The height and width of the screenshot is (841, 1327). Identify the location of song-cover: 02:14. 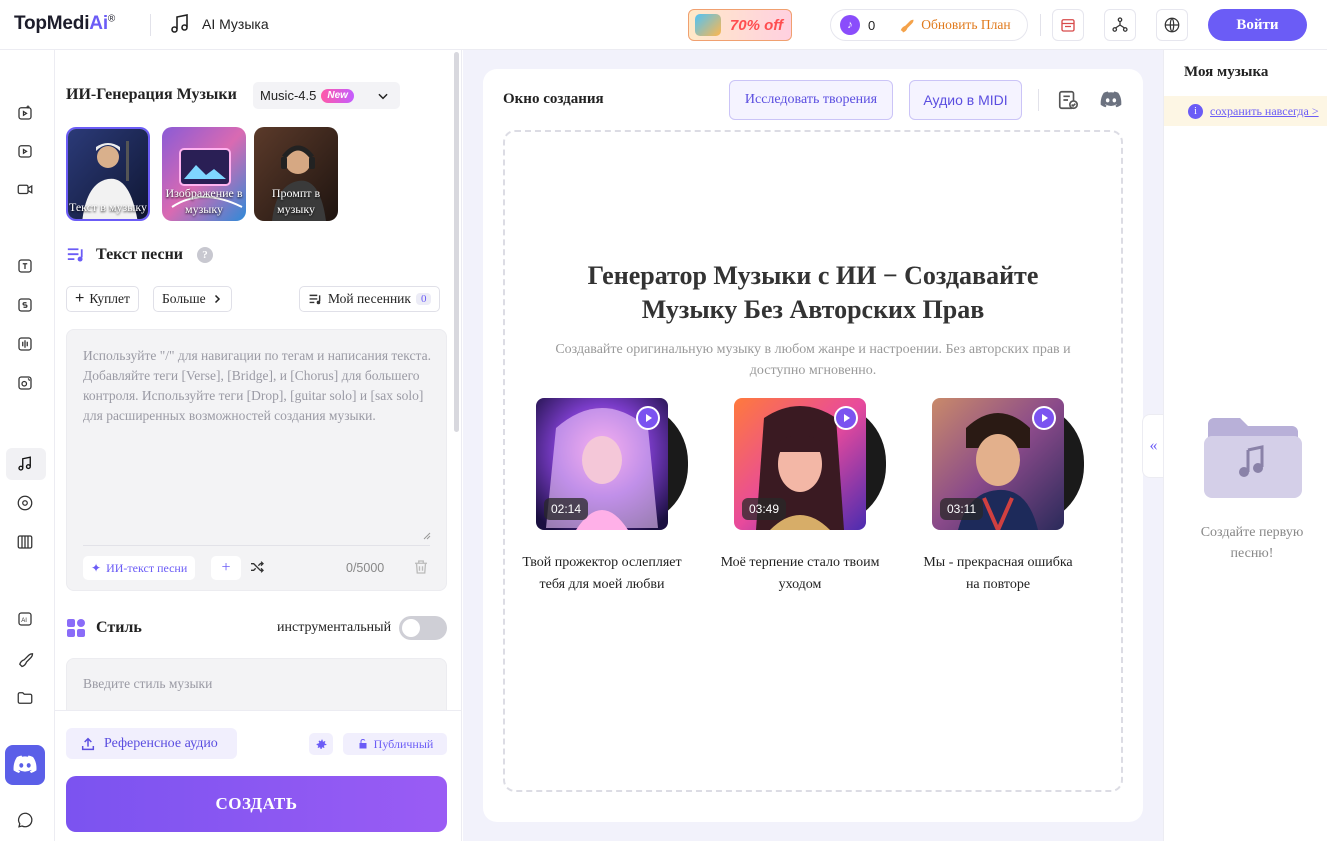
(602, 464).